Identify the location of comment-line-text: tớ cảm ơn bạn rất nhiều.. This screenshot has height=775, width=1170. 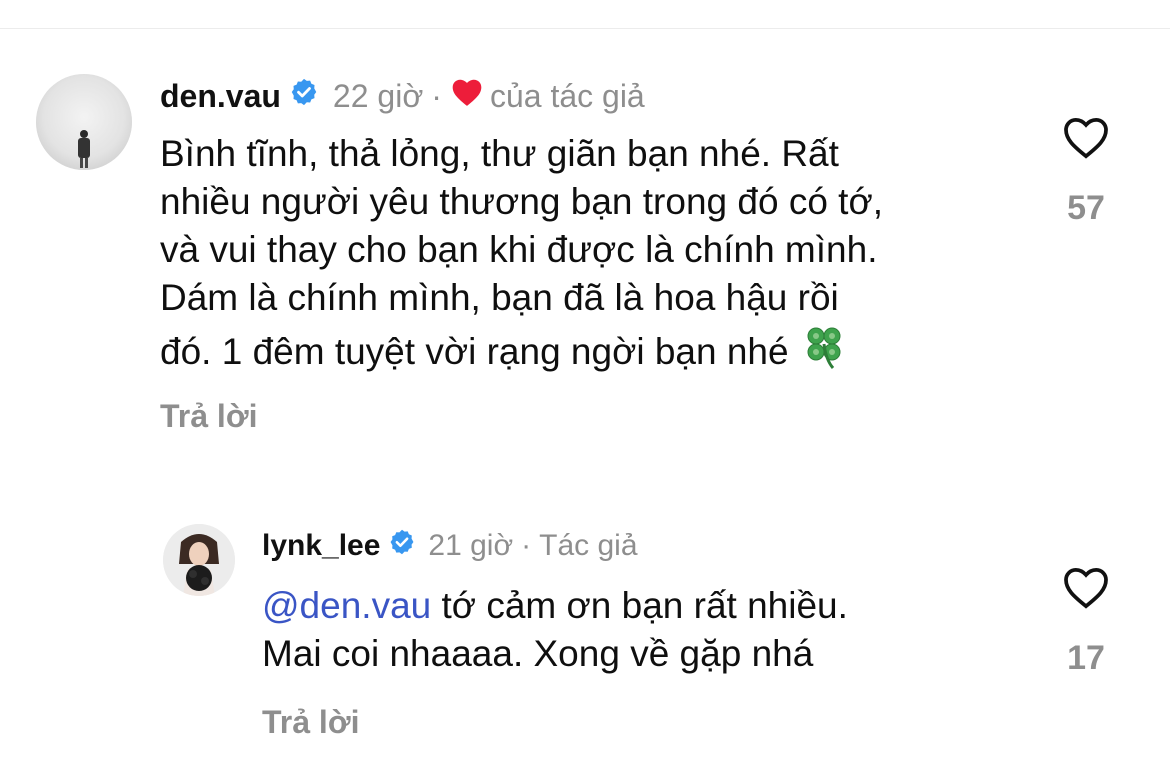
(639, 605).